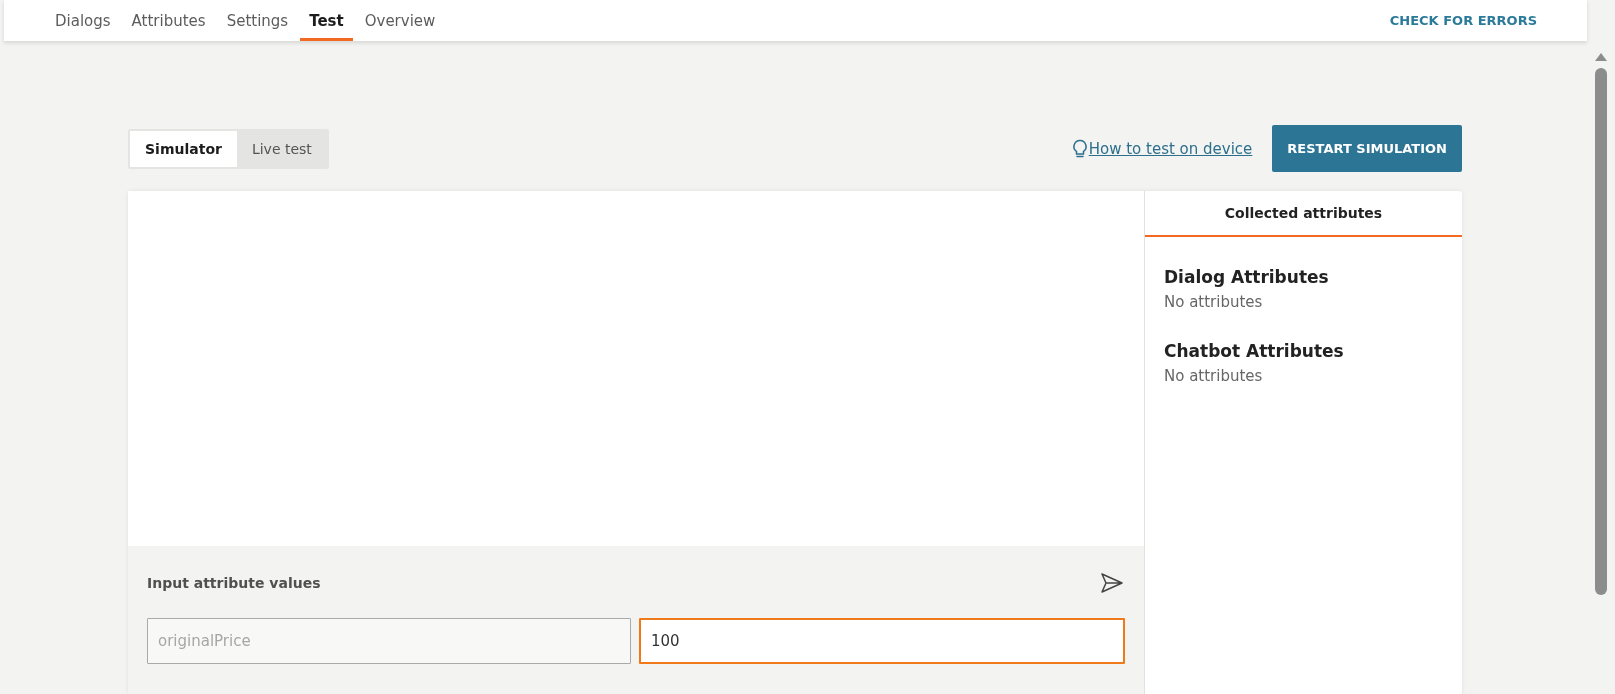 Image resolution: width=1615 pixels, height=694 pixels. Describe the element at coordinates (1112, 583) in the screenshot. I see `send-button` at that location.